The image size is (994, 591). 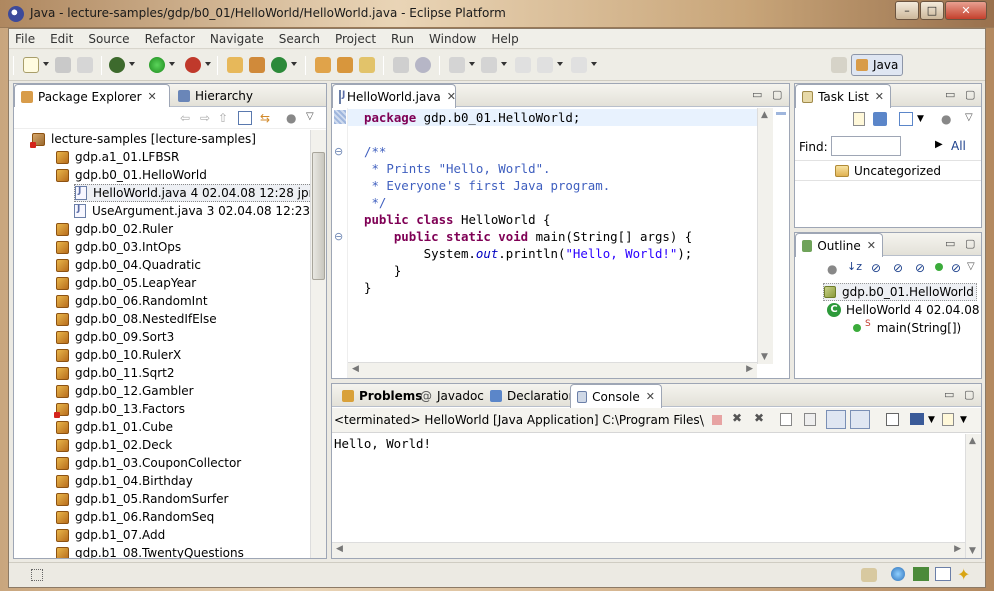 What do you see at coordinates (115, 337) in the screenshot?
I see `tree-package-item: gdp.b0_09.Sort3` at bounding box center [115, 337].